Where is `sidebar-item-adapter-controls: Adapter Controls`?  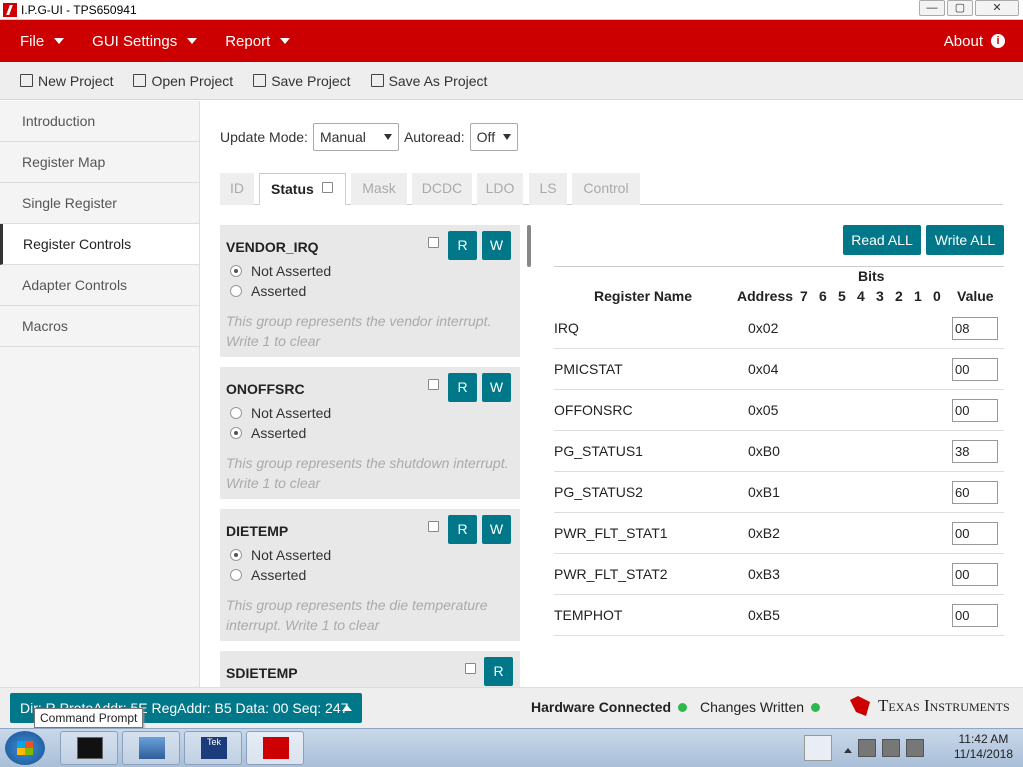 sidebar-item-adapter-controls: Adapter Controls is located at coordinates (99, 285).